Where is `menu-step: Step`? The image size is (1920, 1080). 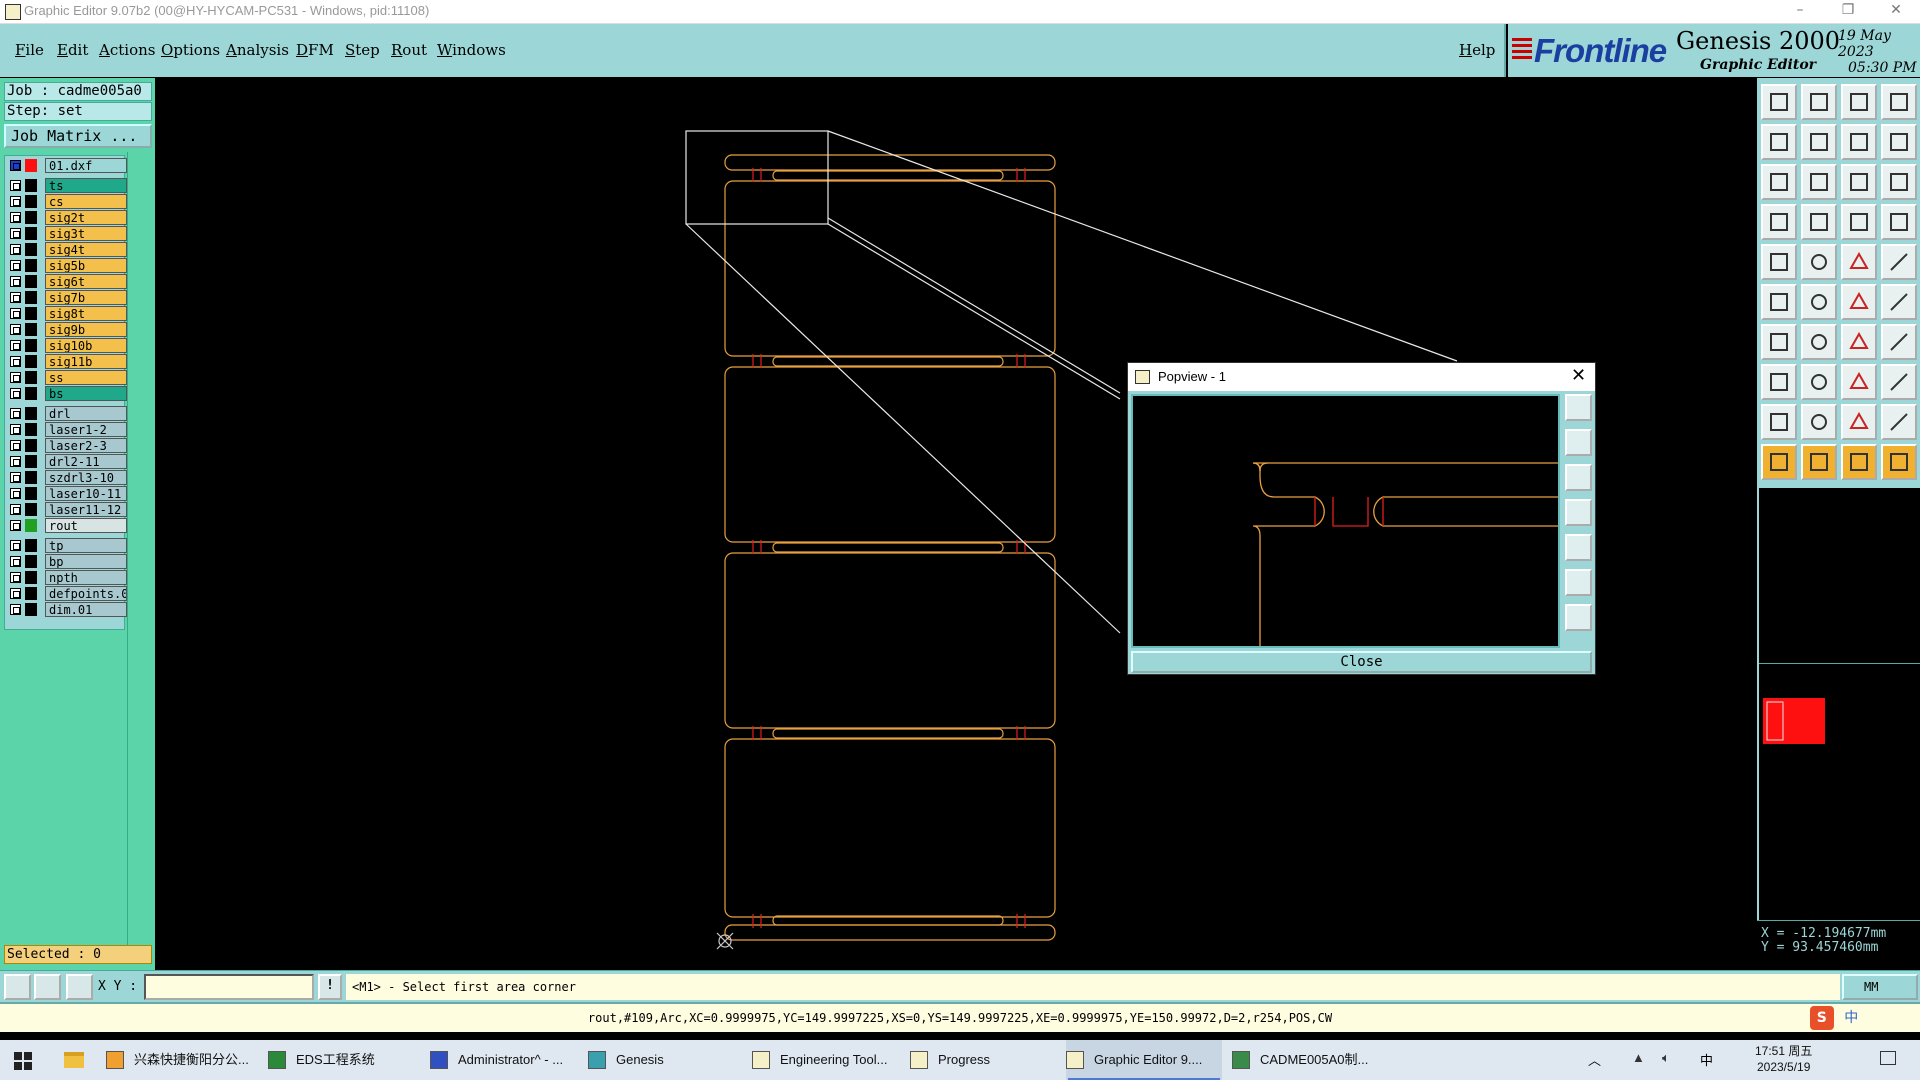
menu-step: Step is located at coordinates (362, 50).